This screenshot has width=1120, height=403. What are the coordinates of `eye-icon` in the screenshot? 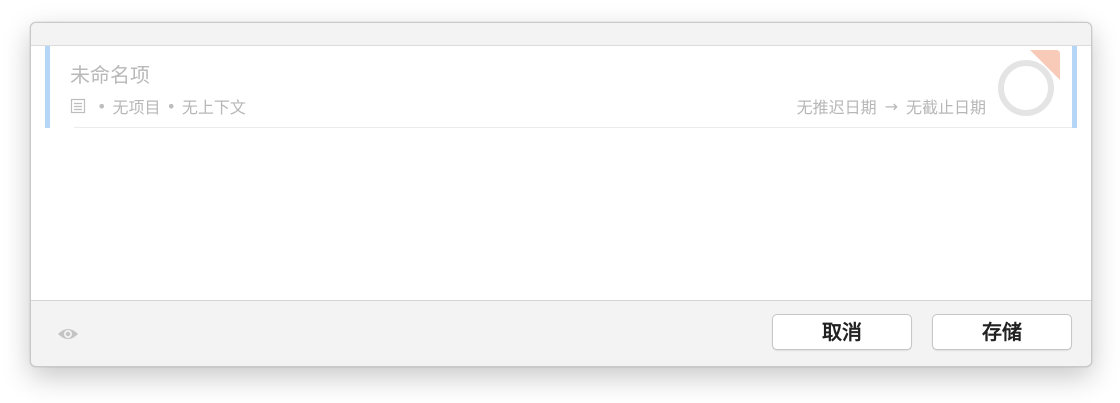 It's located at (68, 334).